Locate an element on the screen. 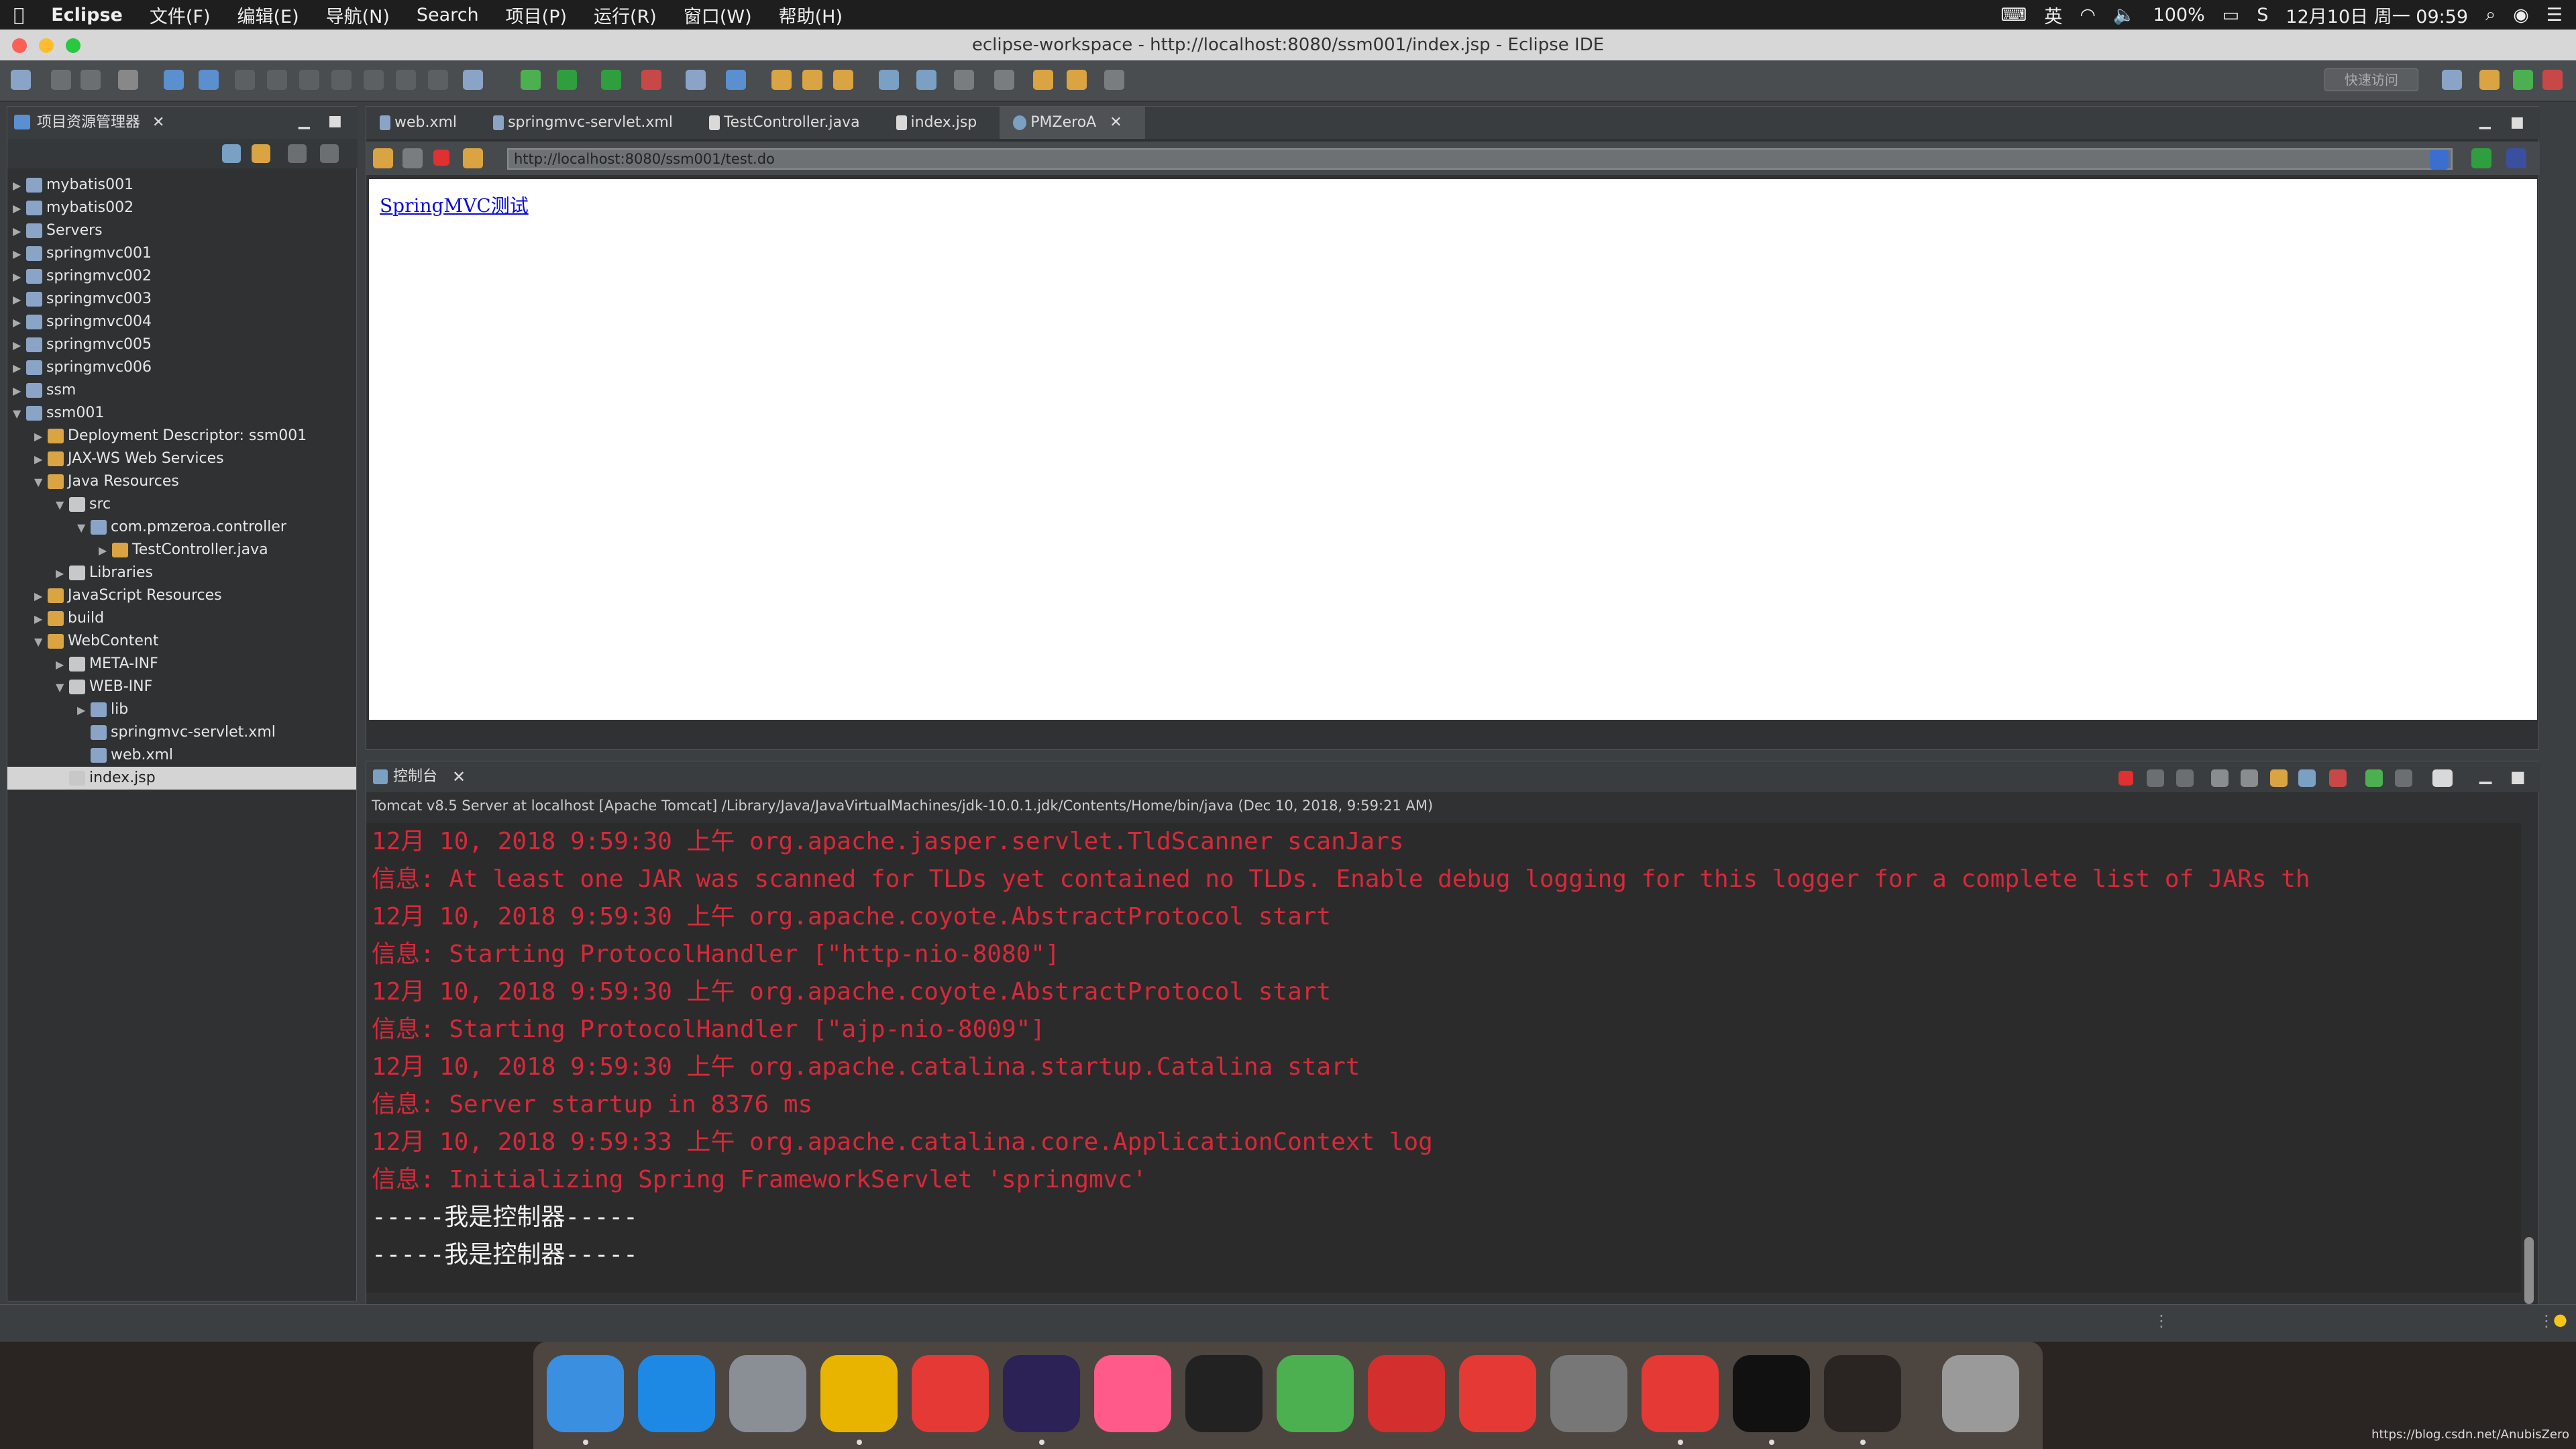  tab-pmzeroa: PMZeroA ✕ is located at coordinates (1072, 123).